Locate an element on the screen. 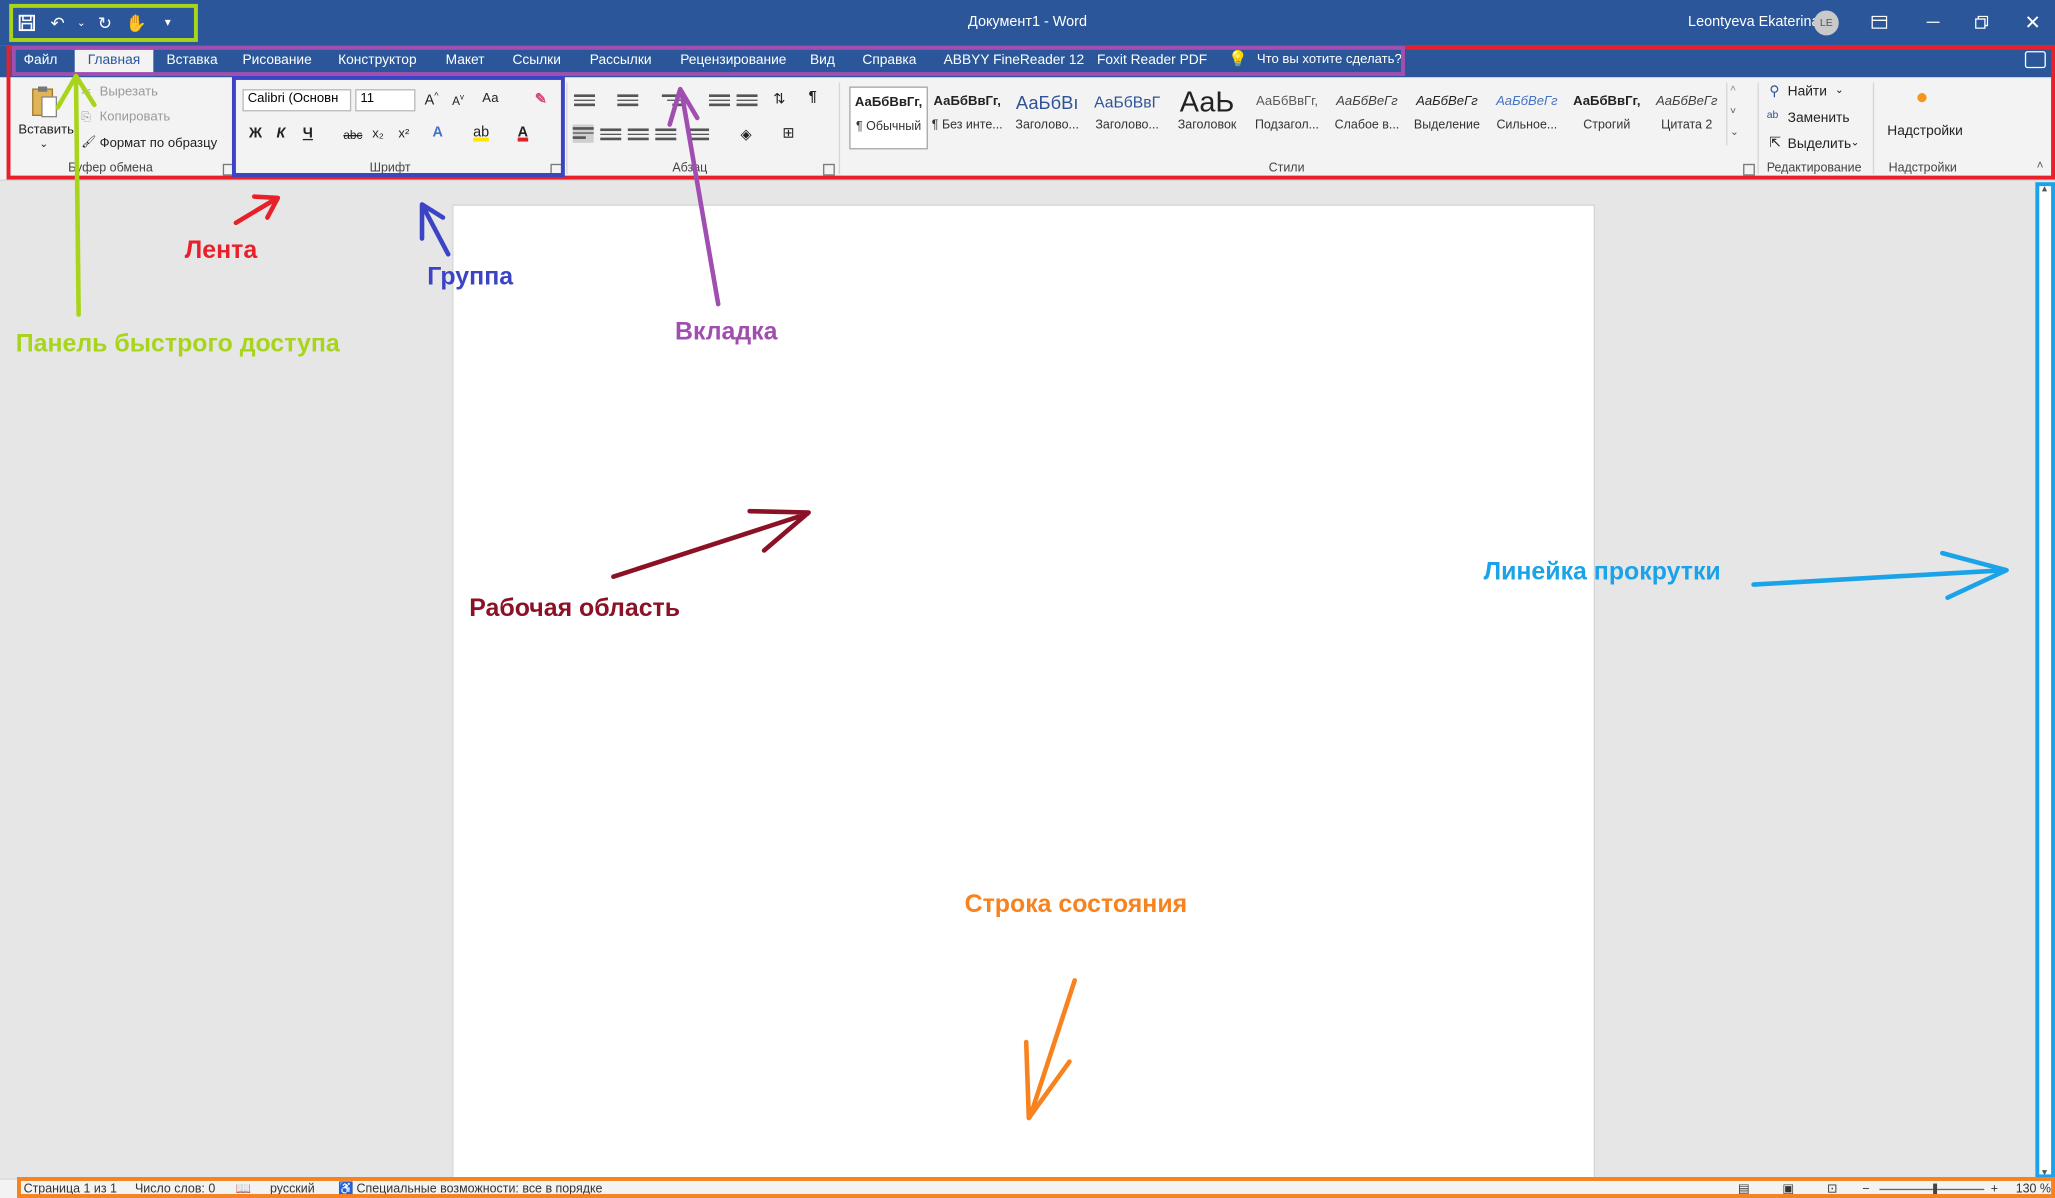 The width and height of the screenshot is (2055, 1198). scrollbar-arrow is located at coordinates (1880, 575).